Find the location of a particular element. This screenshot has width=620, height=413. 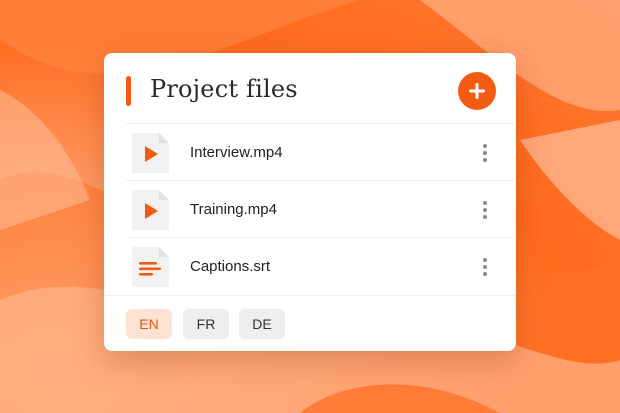

plus-icon is located at coordinates (477, 91).